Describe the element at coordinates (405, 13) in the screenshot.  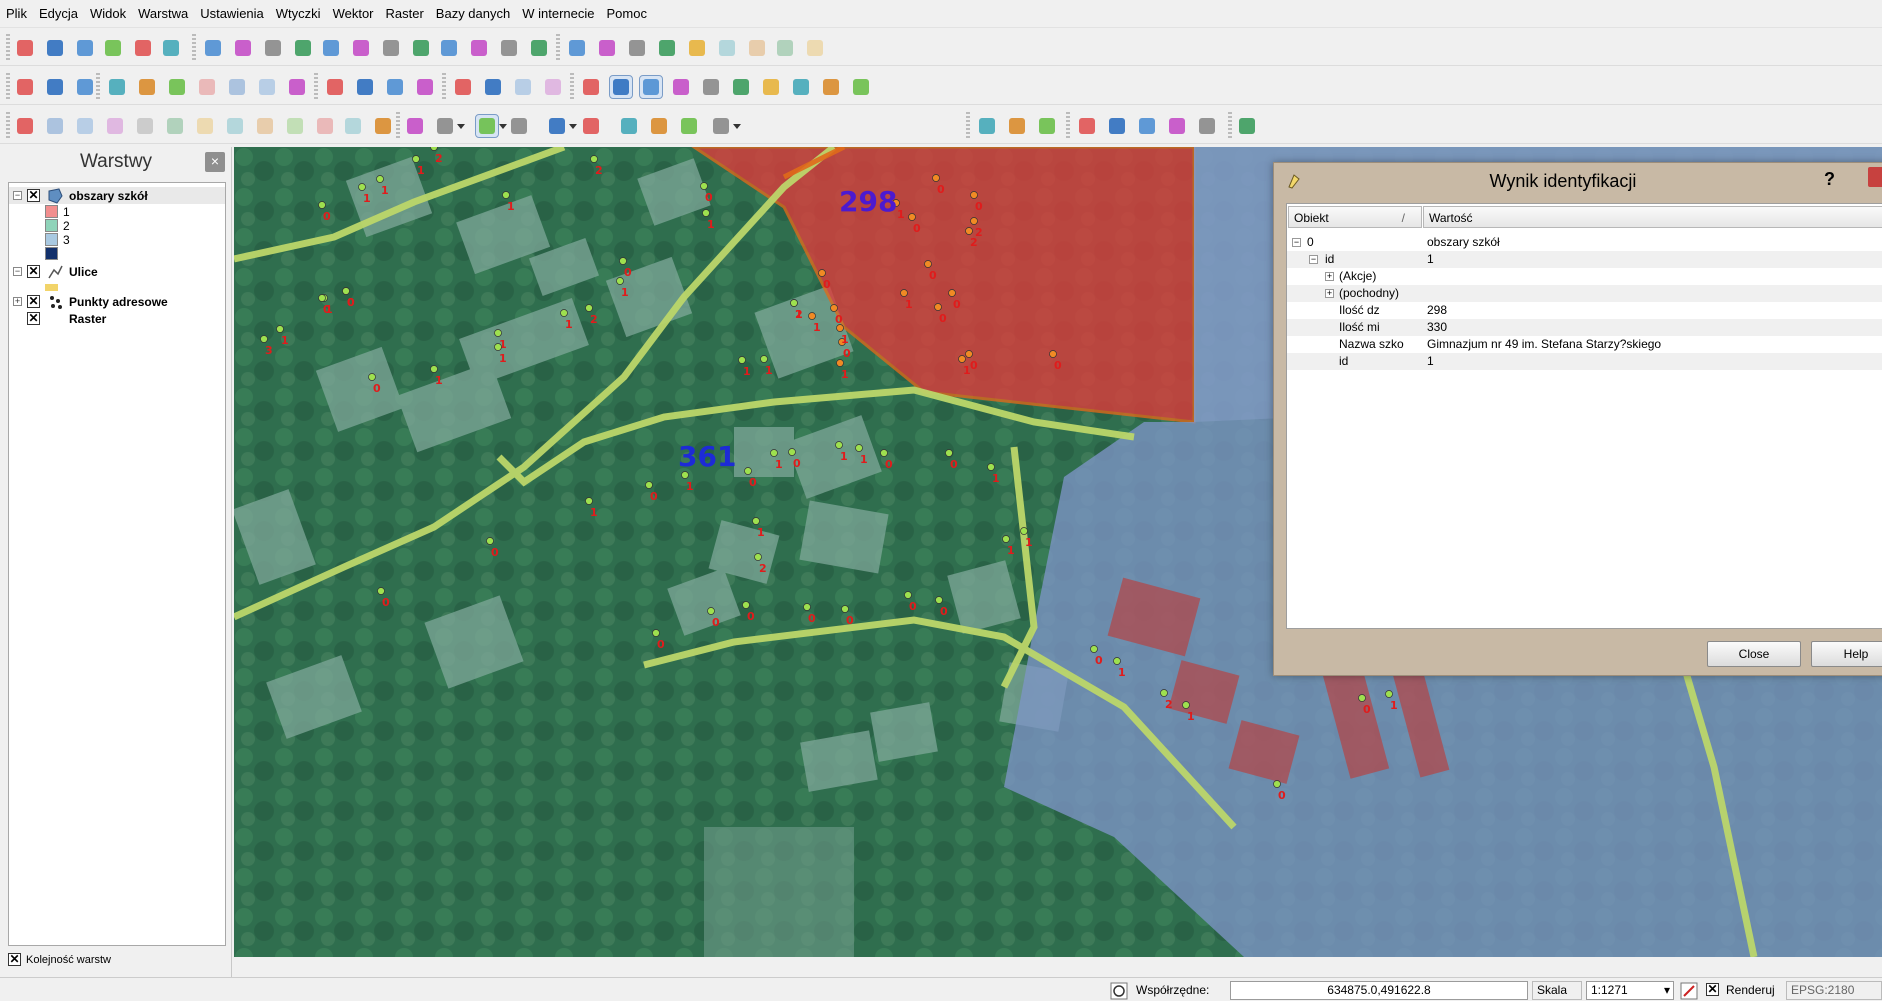
I see `menu-raster: Raster` at that location.